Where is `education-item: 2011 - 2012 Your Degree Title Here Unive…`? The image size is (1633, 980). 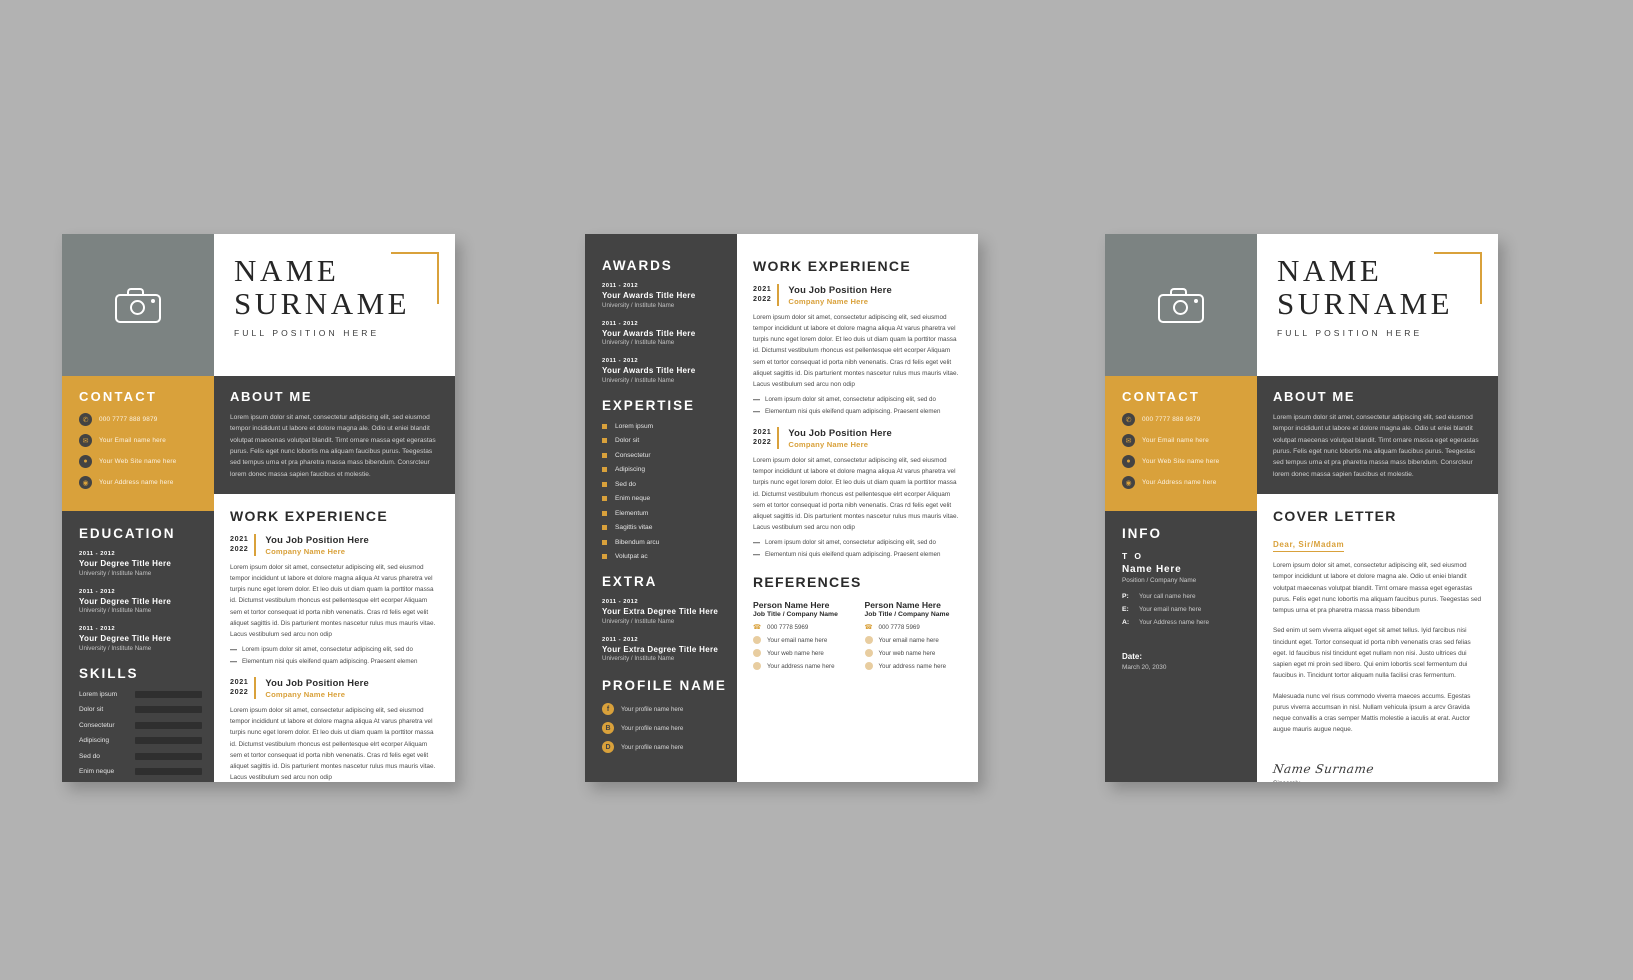 education-item: 2011 - 2012 Your Degree Title Here Unive… is located at coordinates (146, 564).